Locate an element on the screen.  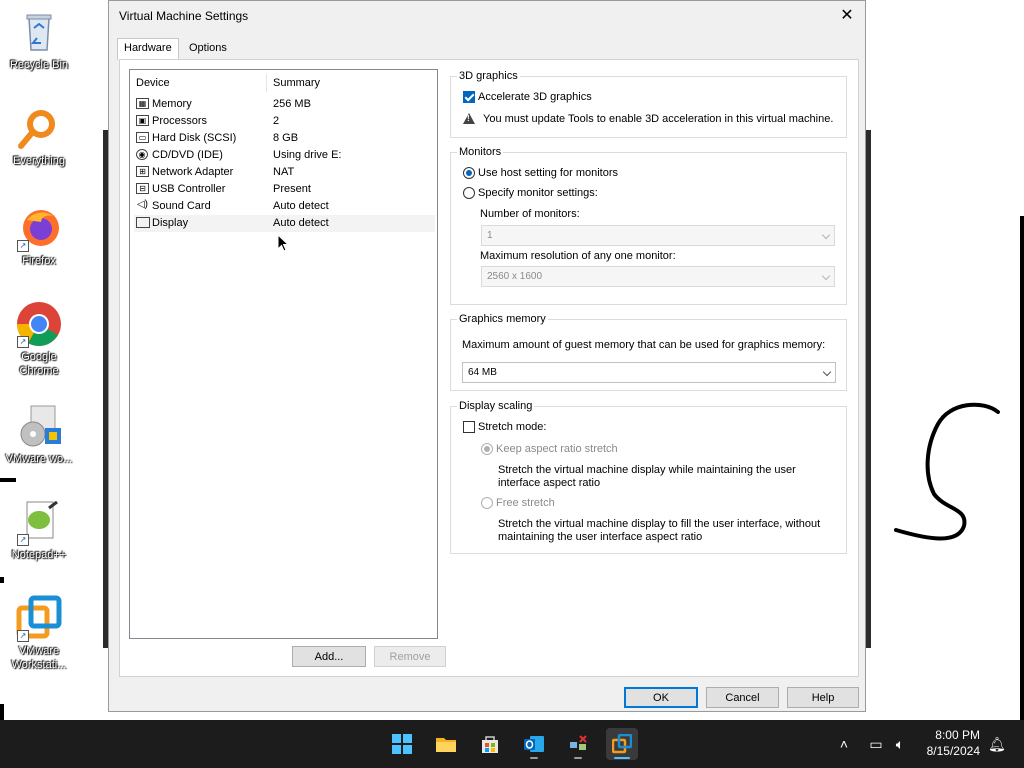
network-adapter-icon: ⊞ is located at coordinates (142, 171).